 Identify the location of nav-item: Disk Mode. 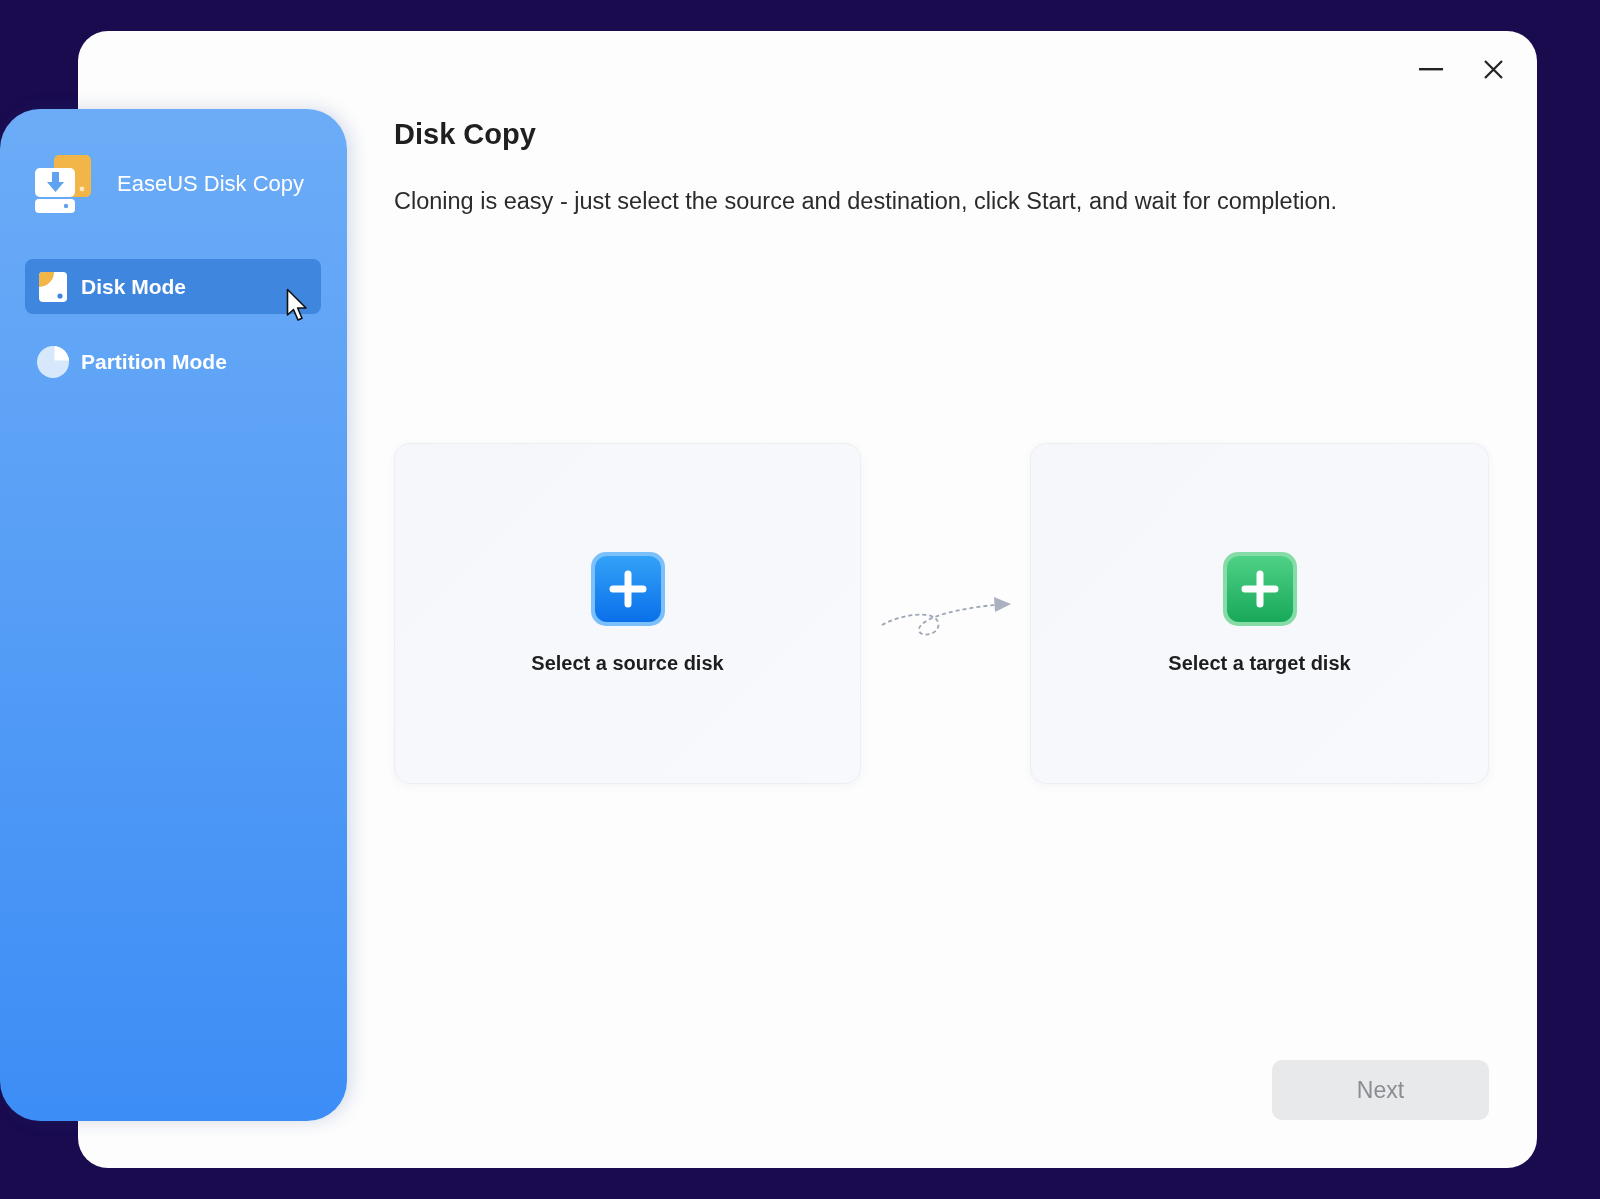
(173, 286).